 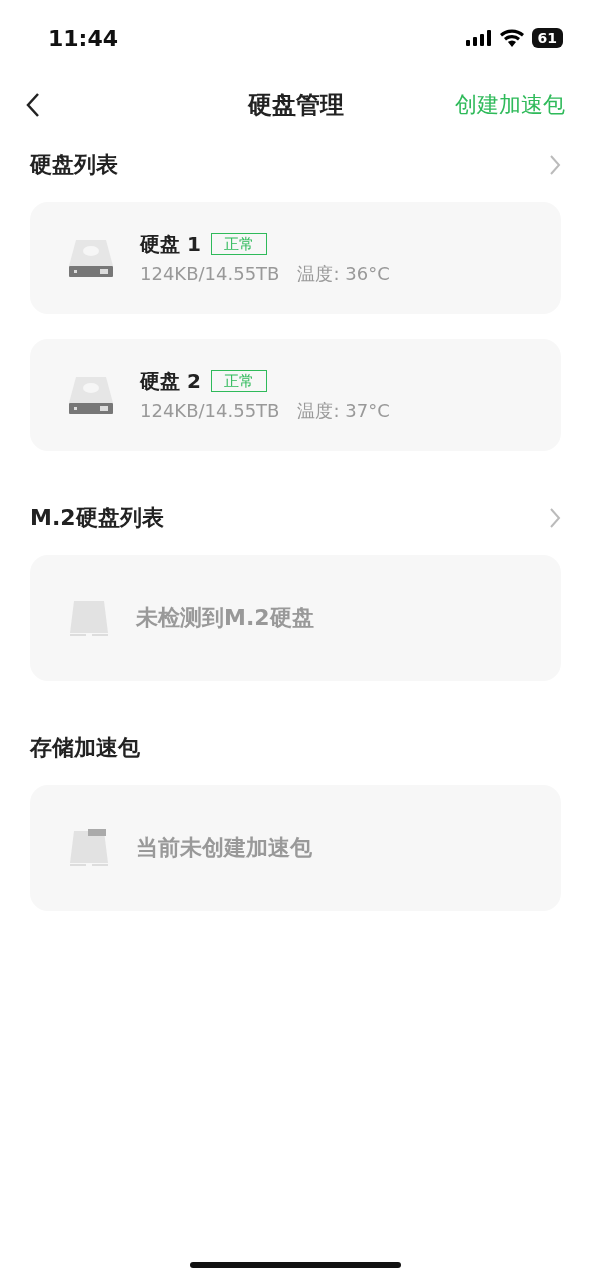 I want to click on page-title: 硬盘管理, so click(x=295, y=105).